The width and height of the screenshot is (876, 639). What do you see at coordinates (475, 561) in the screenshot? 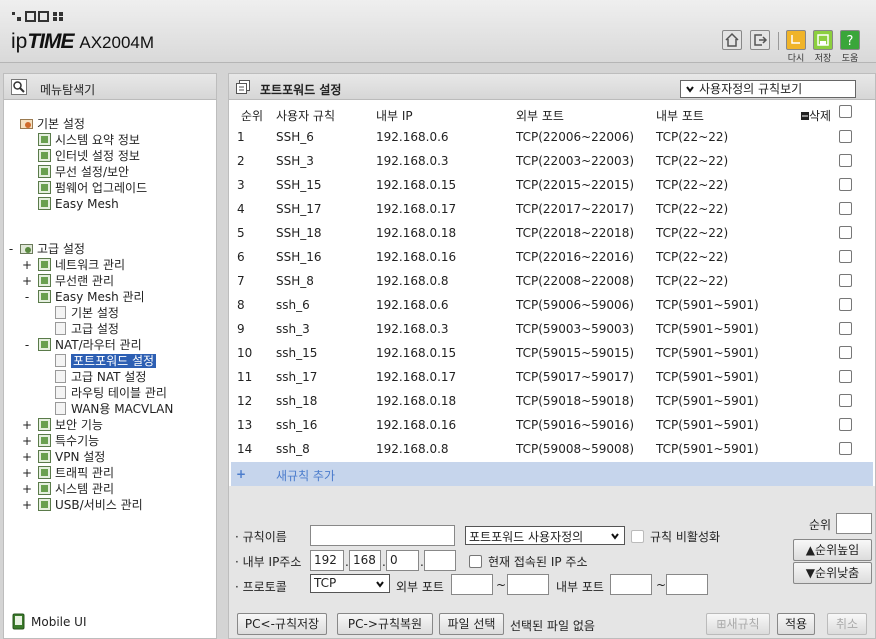
I see `current-ip-checkbox` at bounding box center [475, 561].